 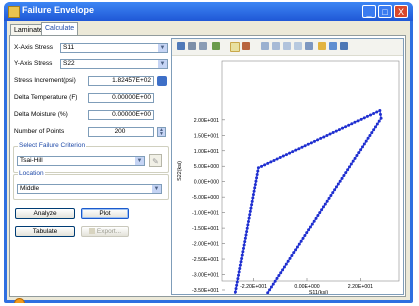 What do you see at coordinates (121, 132) in the screenshot?
I see `number-of-points-field: 200` at bounding box center [121, 132].